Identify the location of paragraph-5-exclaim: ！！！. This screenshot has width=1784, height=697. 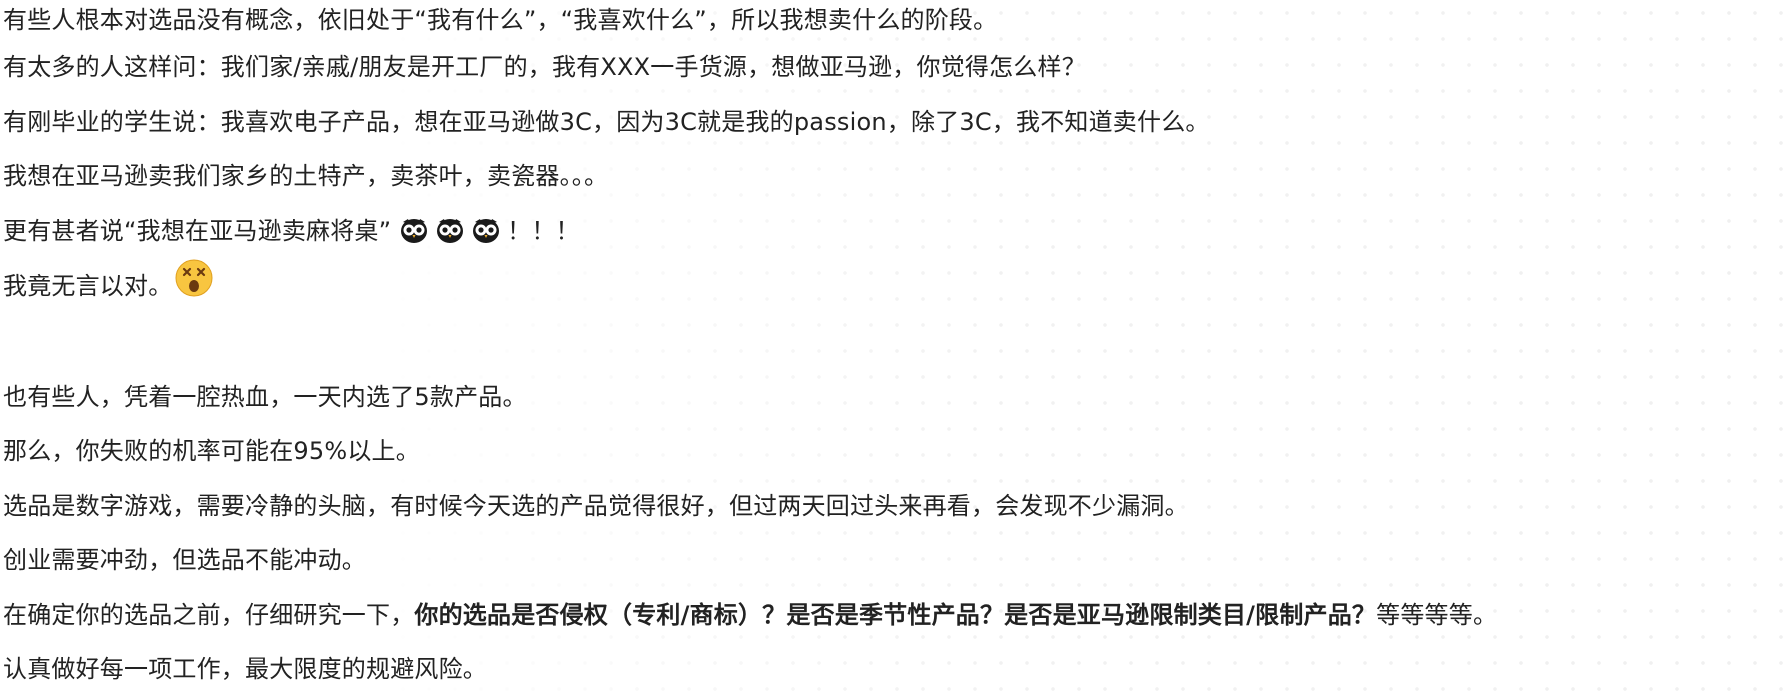
(543, 230).